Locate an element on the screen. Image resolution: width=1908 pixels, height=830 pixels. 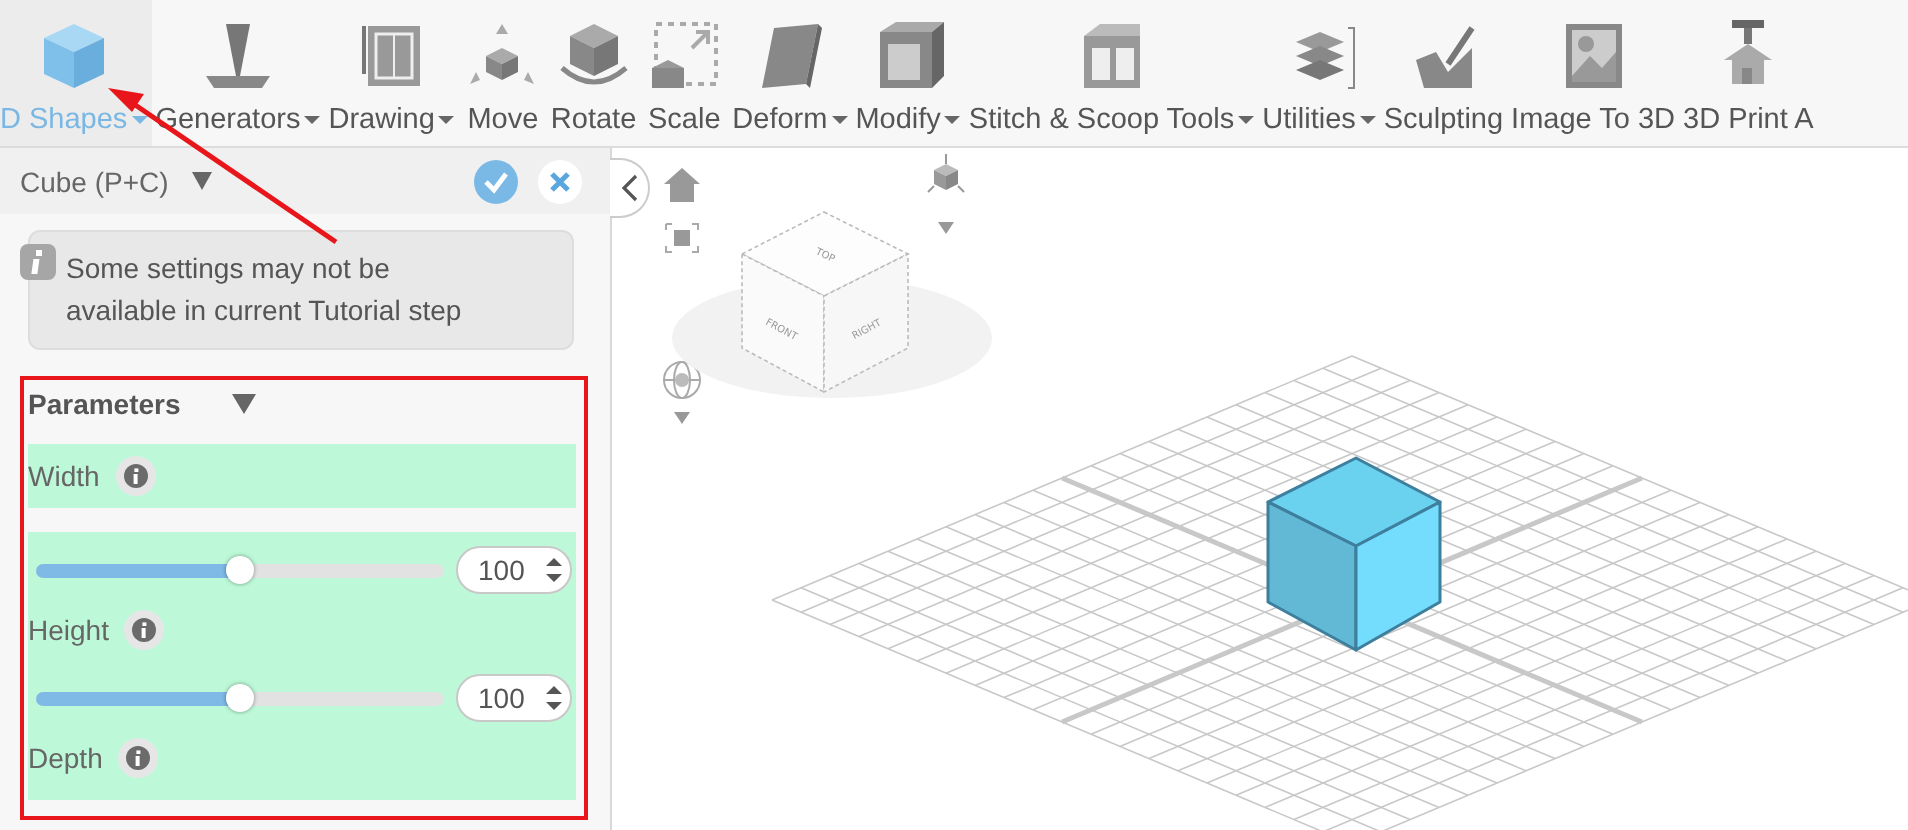
toolbar-button: Image To 3D is located at coordinates (1593, 73).